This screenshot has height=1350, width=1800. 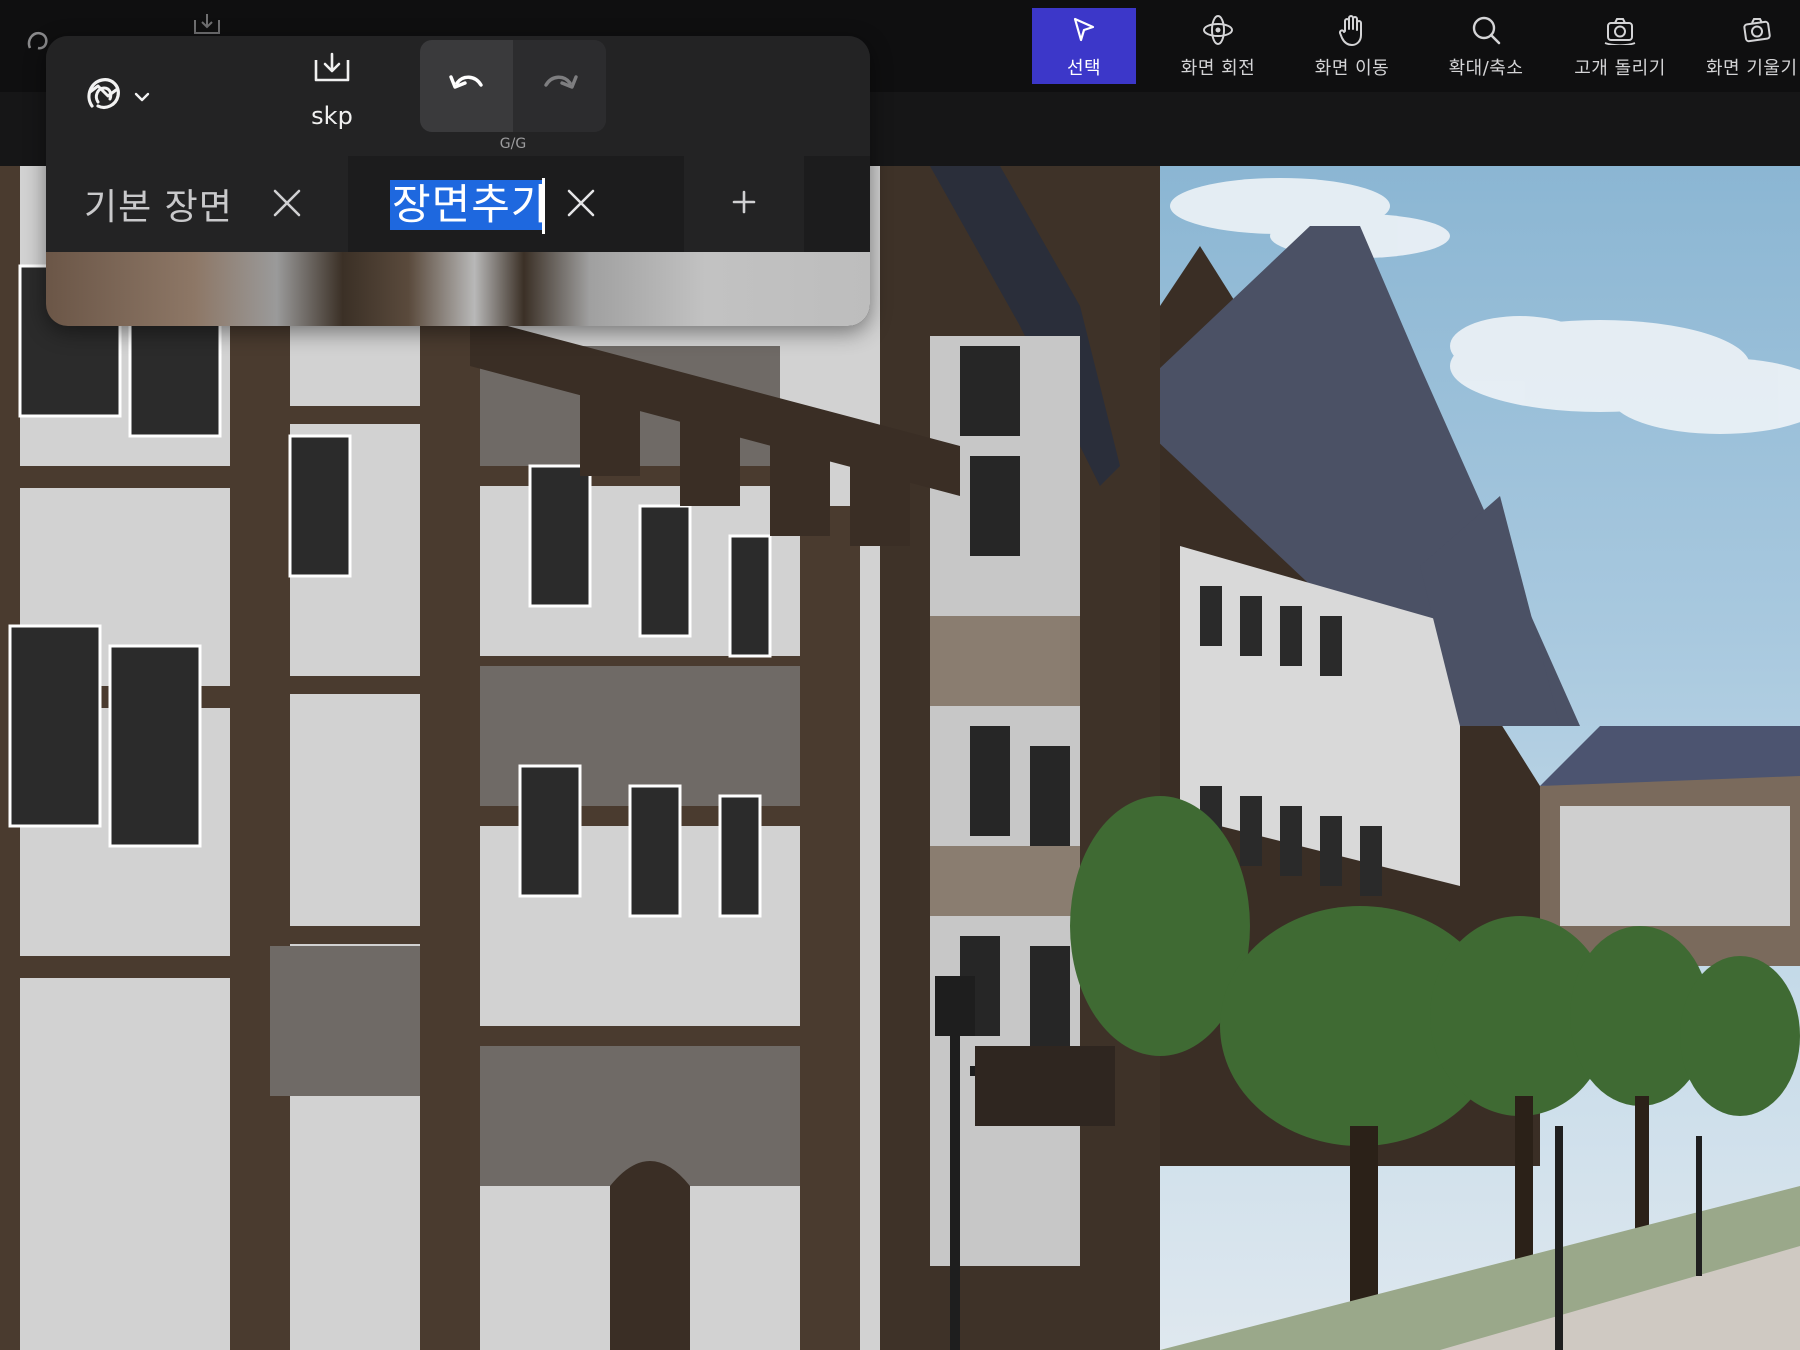 What do you see at coordinates (1352, 30) in the screenshot?
I see `hand-icon` at bounding box center [1352, 30].